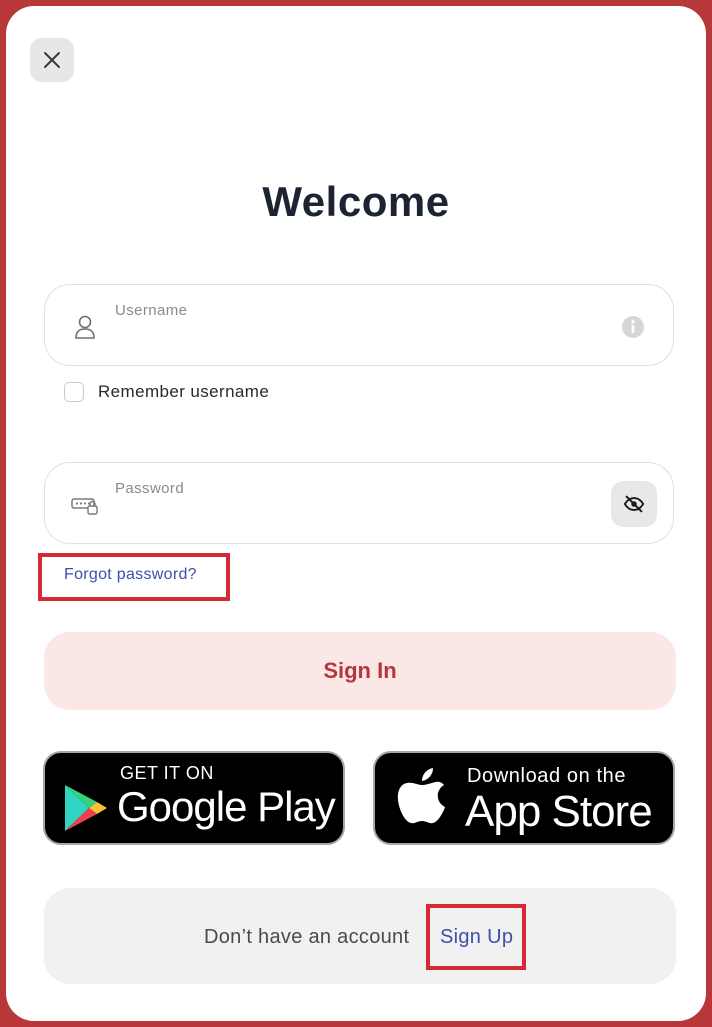  What do you see at coordinates (167, 773) in the screenshot?
I see `google-play-small-text: GET IT ON` at bounding box center [167, 773].